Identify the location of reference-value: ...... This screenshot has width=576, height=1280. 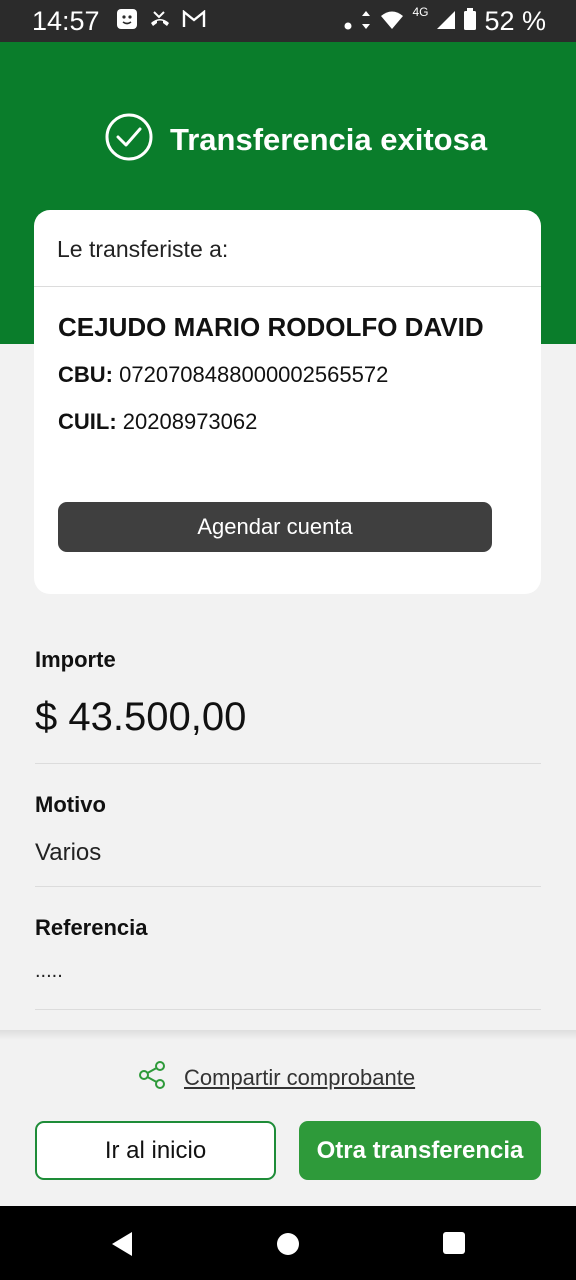
(49, 971).